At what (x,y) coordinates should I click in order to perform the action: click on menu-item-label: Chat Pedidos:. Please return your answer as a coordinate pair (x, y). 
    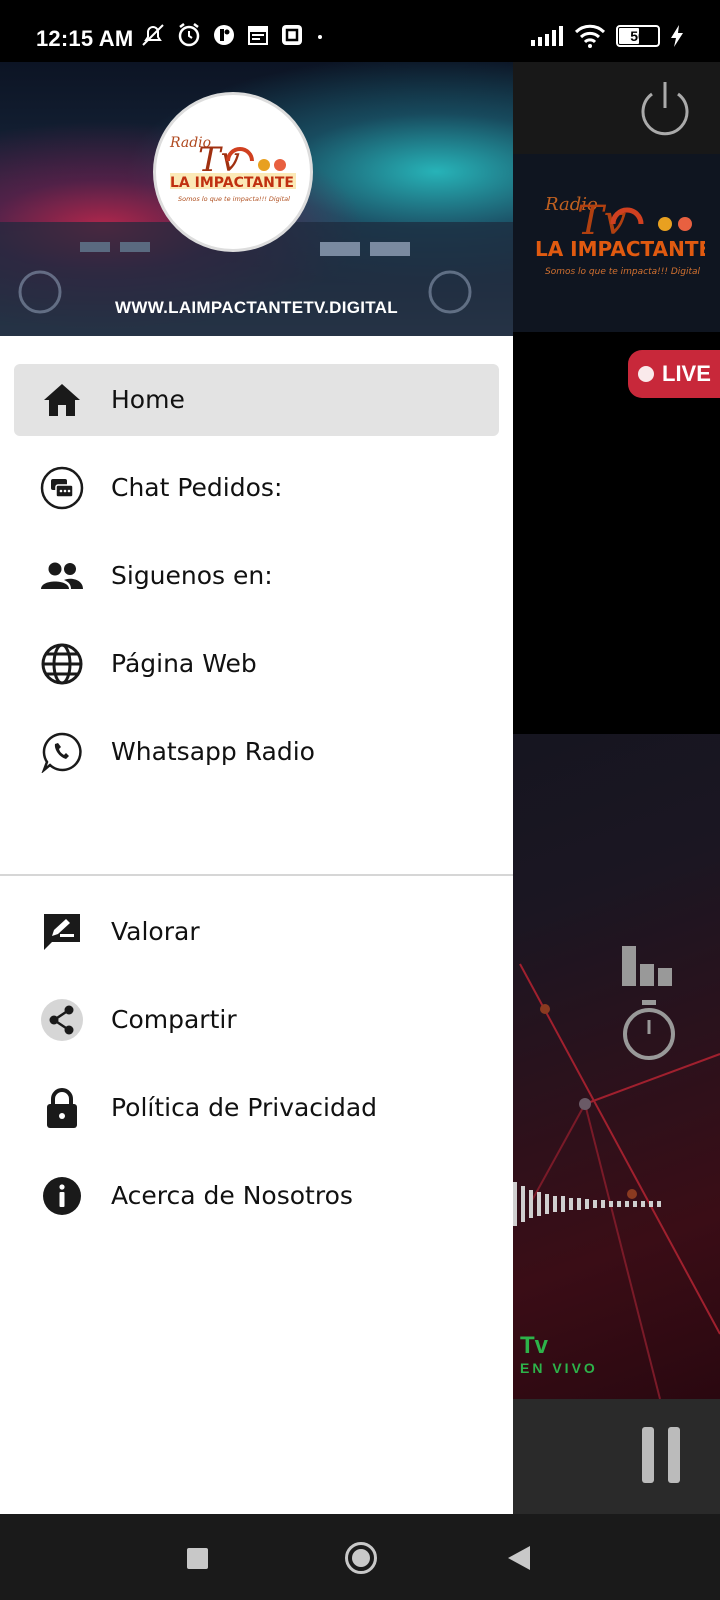
    Looking at the image, I should click on (197, 487).